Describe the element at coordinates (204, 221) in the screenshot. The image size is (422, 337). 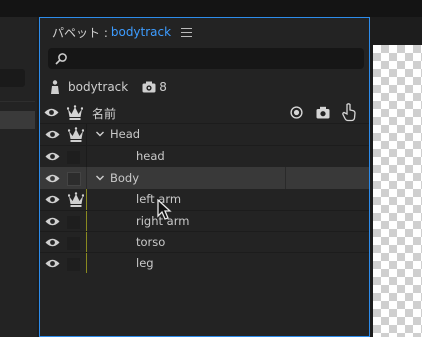
I see `layer-row-right-arm: right arm` at that location.